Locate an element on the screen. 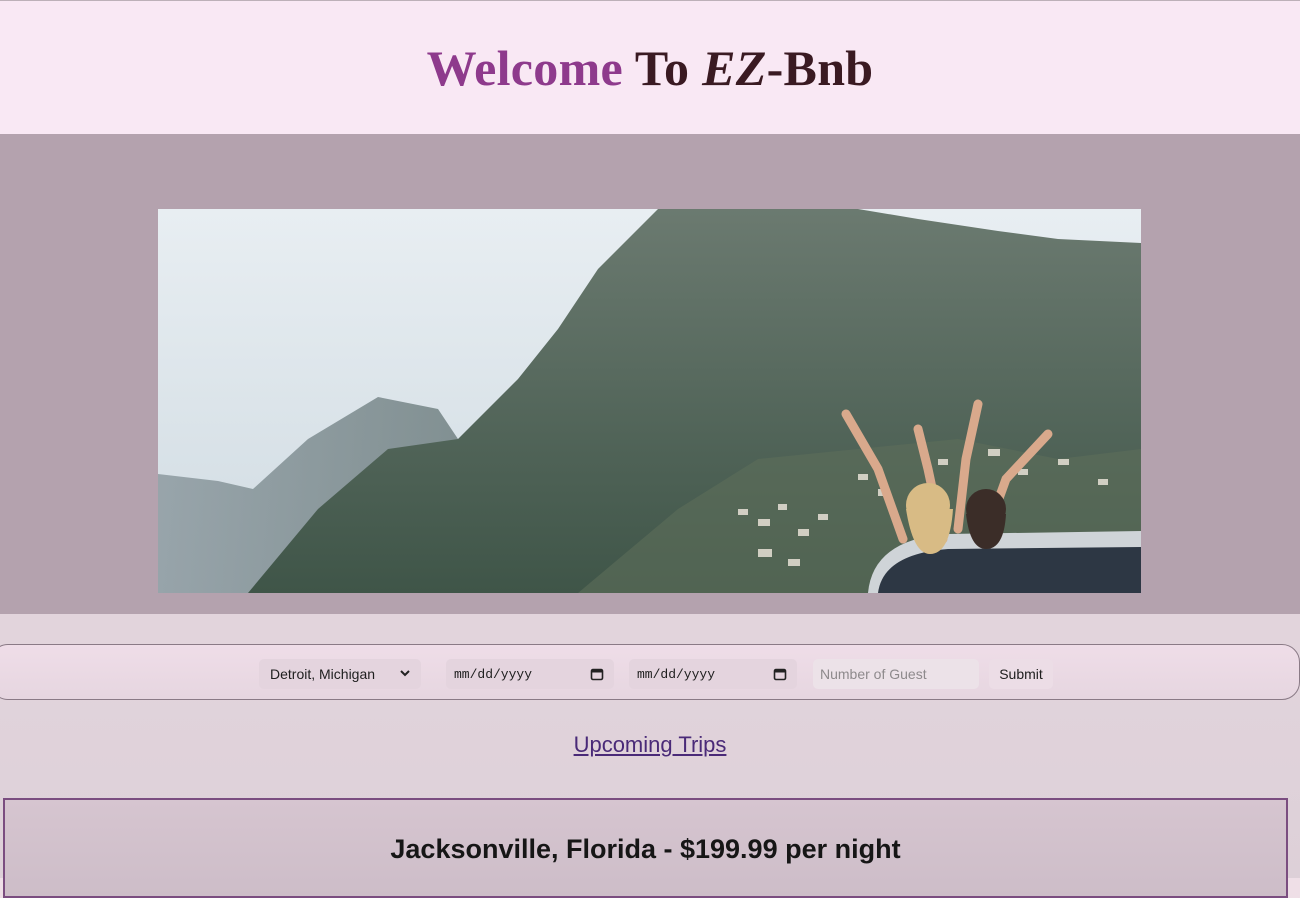 This screenshot has height=898, width=1300. guests-input: Number of Guest is located at coordinates (896, 674).